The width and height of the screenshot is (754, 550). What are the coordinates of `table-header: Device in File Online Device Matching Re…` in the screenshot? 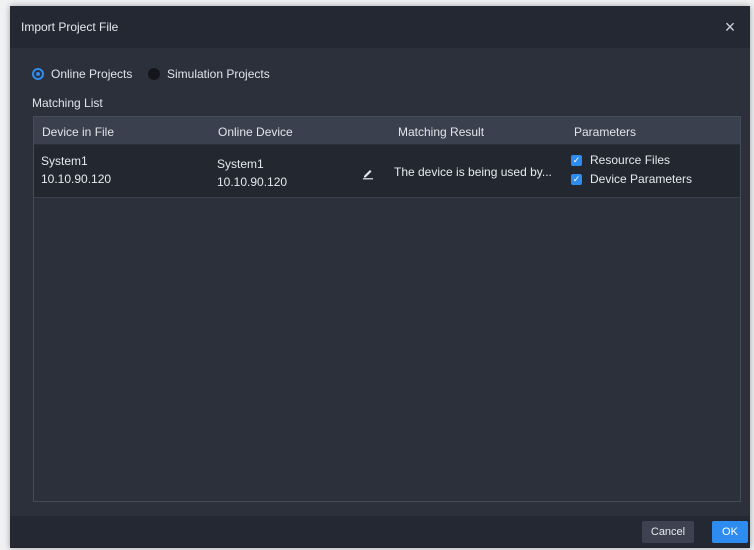 It's located at (387, 130).